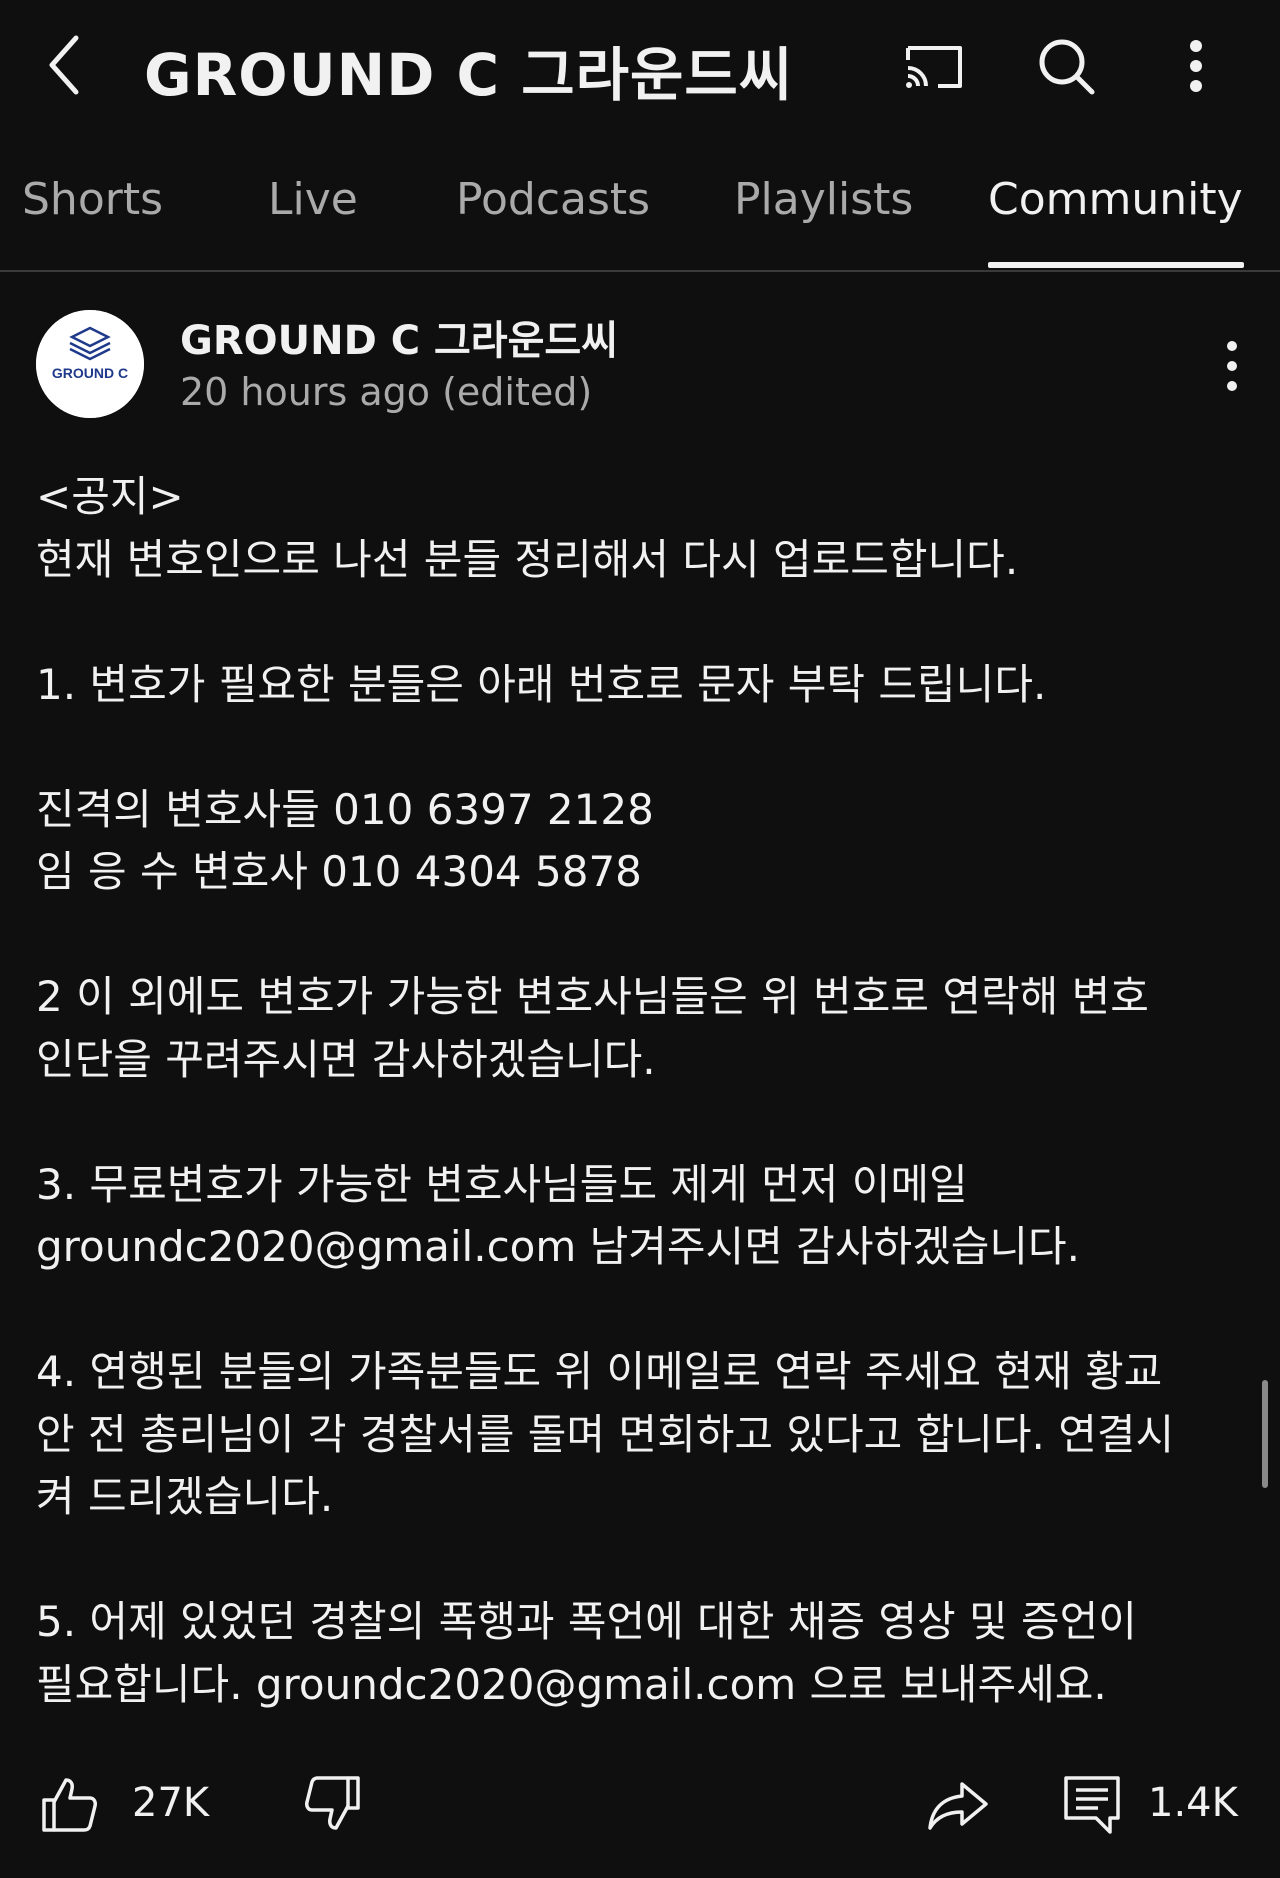  Describe the element at coordinates (90, 373) in the screenshot. I see `avatar-logo-text: GROUND C` at that location.